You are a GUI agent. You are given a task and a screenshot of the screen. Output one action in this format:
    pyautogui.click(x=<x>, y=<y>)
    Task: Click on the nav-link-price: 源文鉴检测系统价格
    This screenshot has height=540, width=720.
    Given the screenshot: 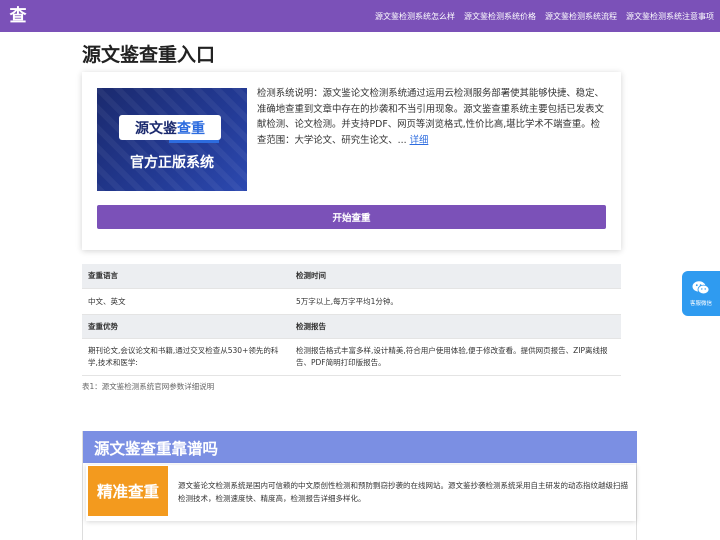 What is the action you would take?
    pyautogui.click(x=500, y=16)
    